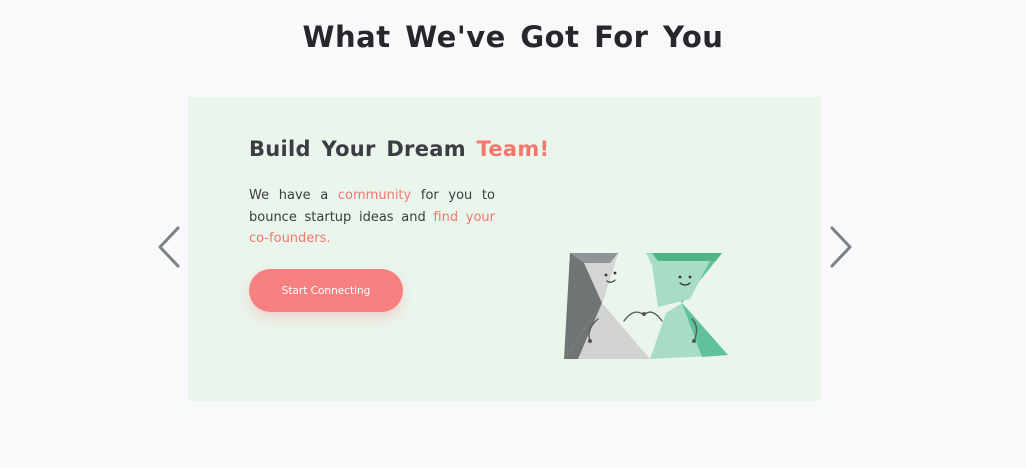 This screenshot has height=468, width=1026. I want to click on community-link: community, so click(374, 195).